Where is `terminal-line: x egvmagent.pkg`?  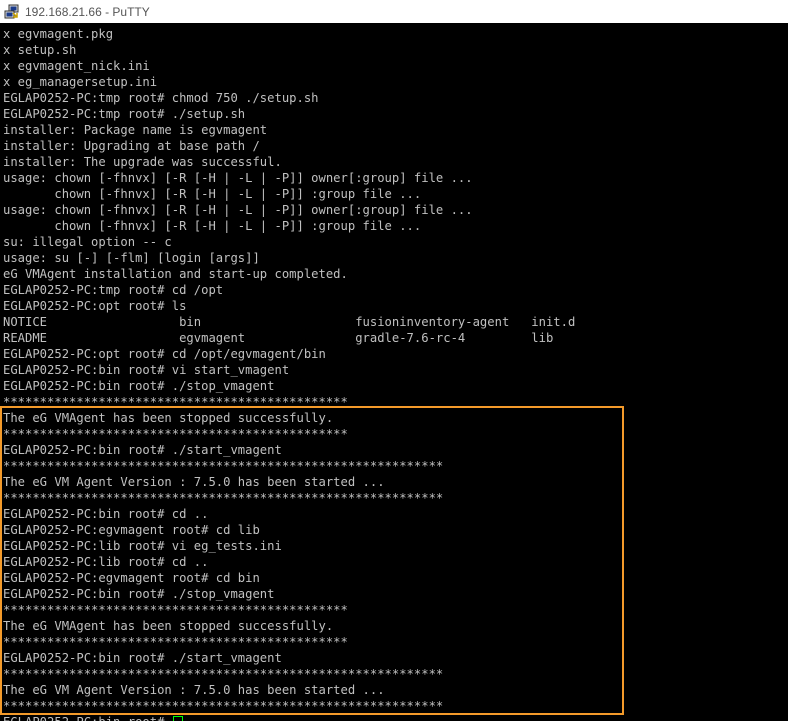
terminal-line: x egvmagent.pkg is located at coordinates (58, 34).